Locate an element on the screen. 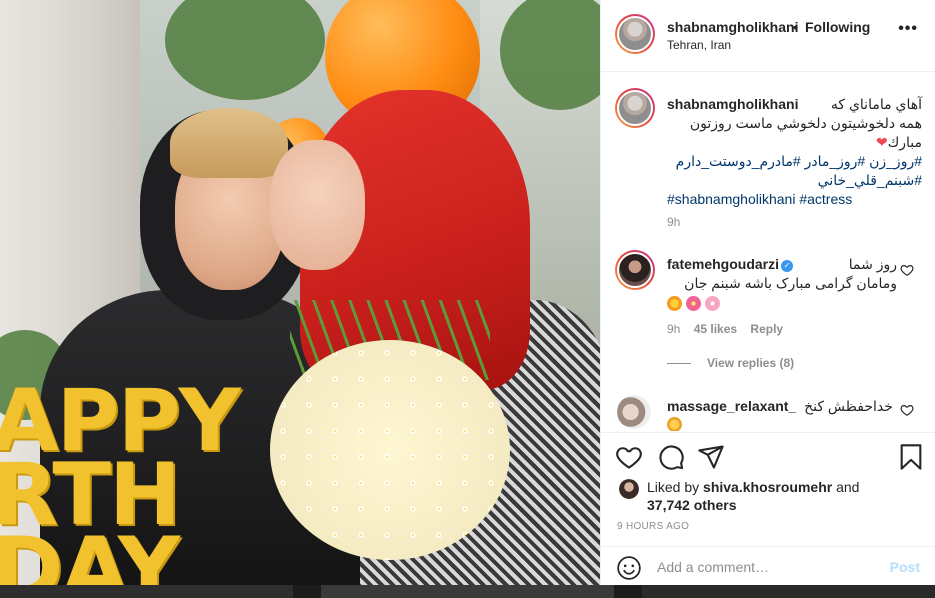 The height and width of the screenshot is (598, 935). reply-button: Reply is located at coordinates (766, 329).